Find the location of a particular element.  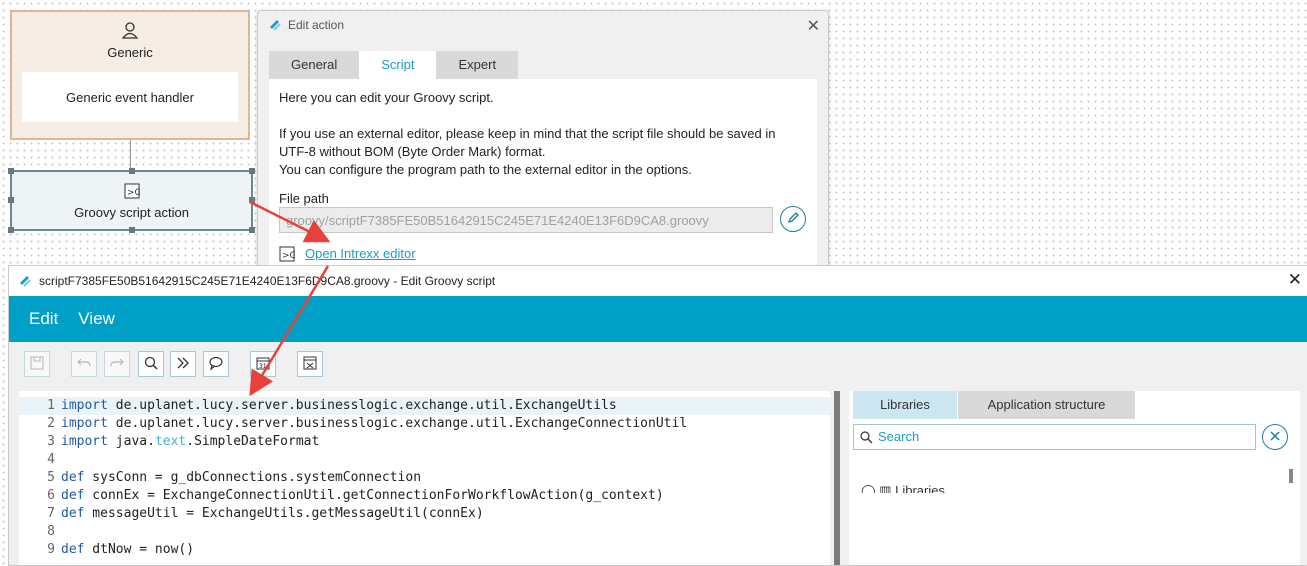

line-number: 6 is located at coordinates (51, 495).